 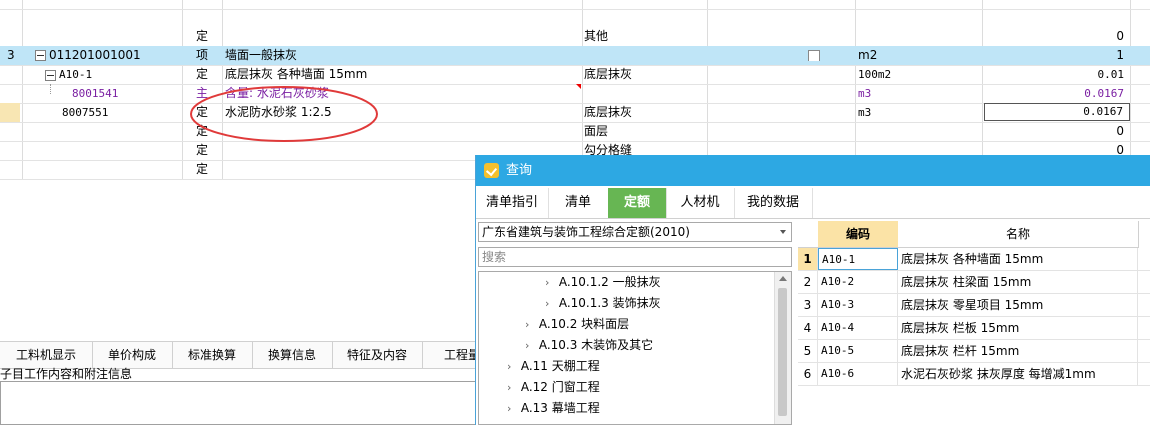 I want to click on row-index: 5, so click(x=808, y=351).